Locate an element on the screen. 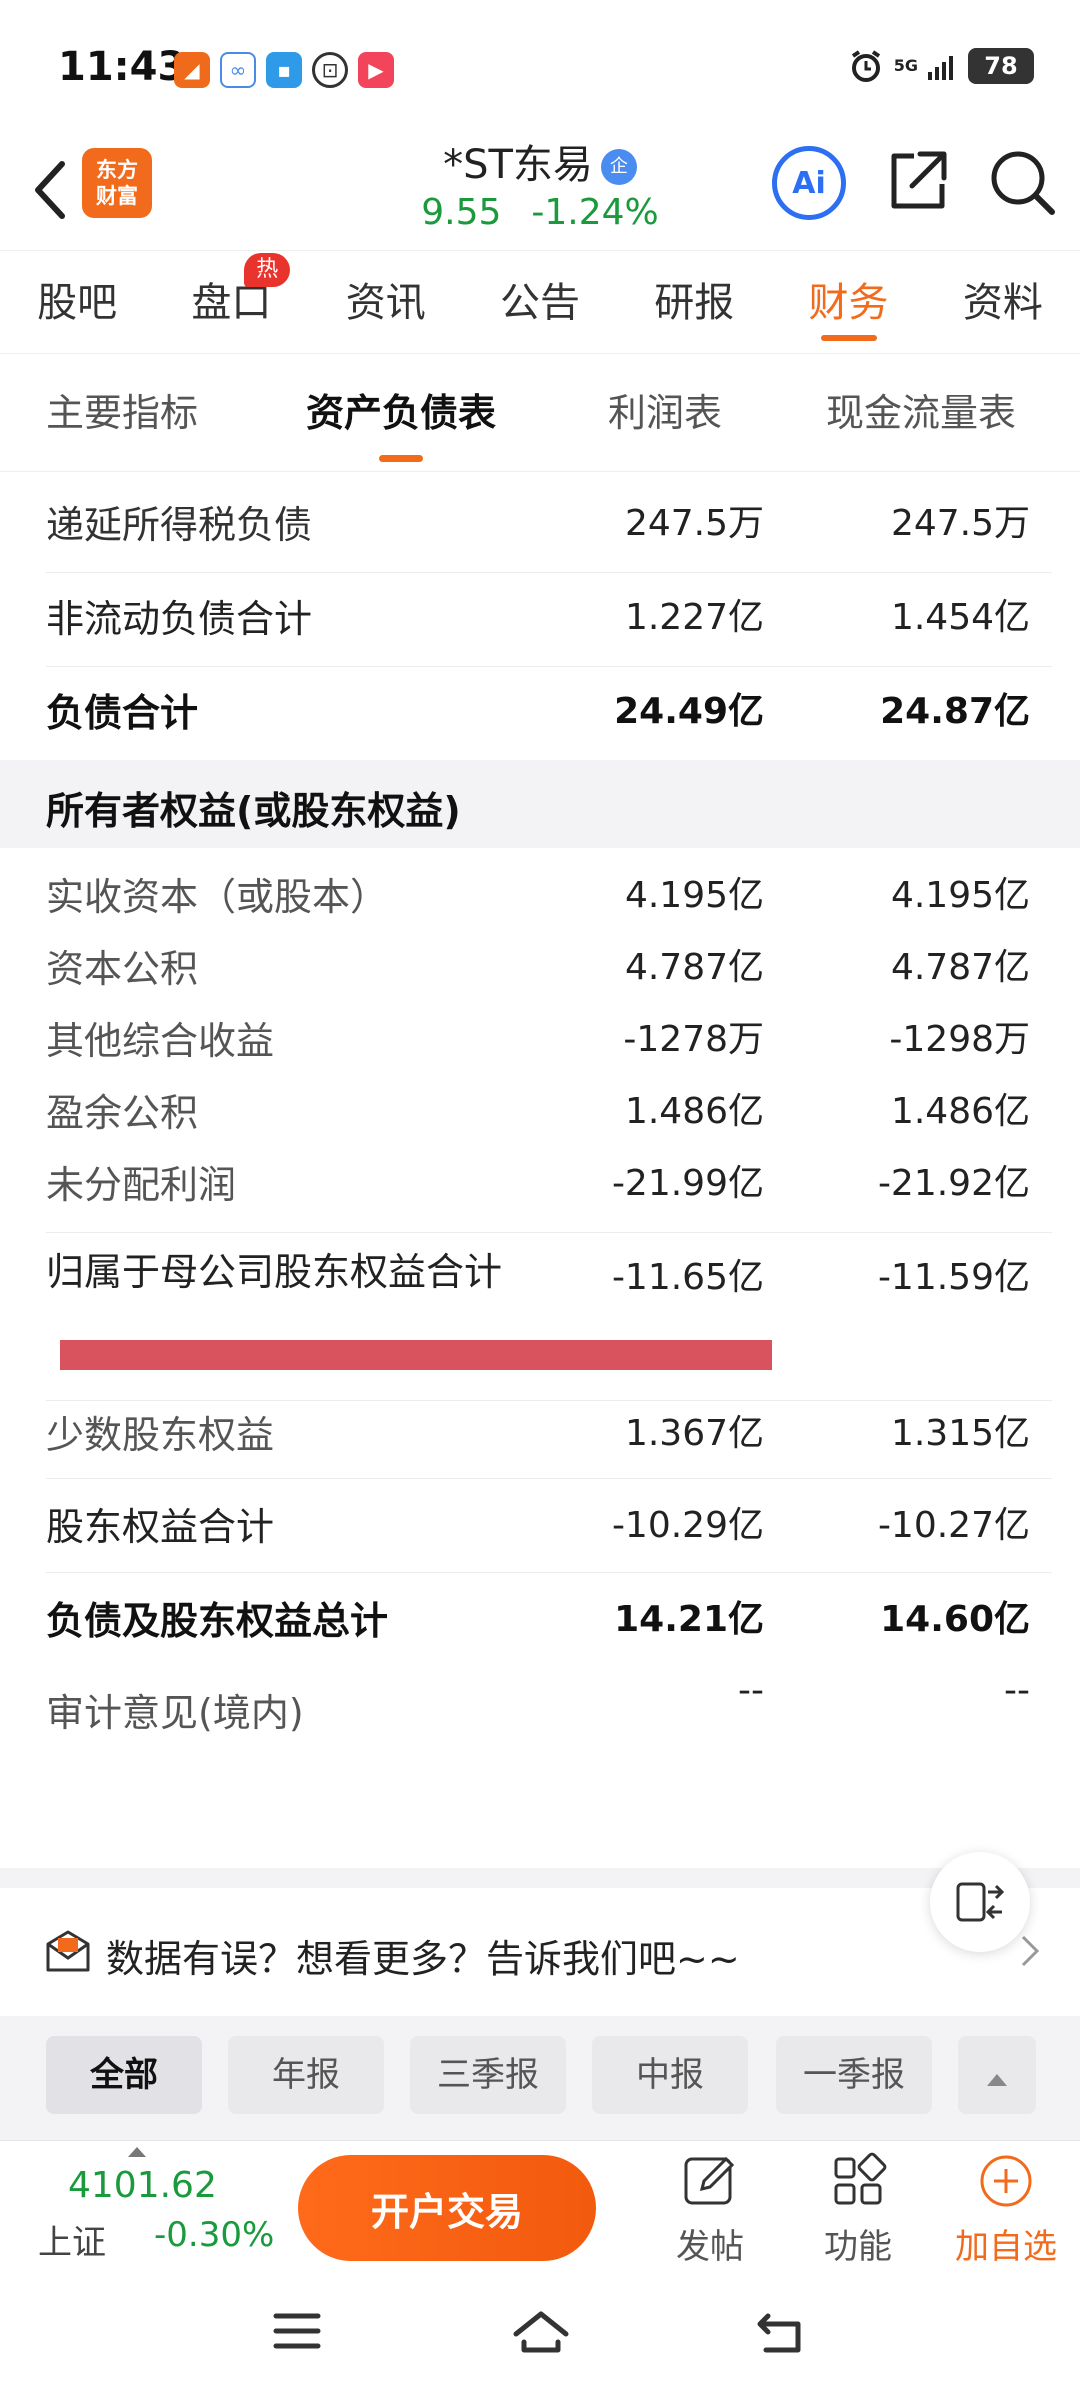  tab-pankou: 盘口热 is located at coordinates (231, 302).